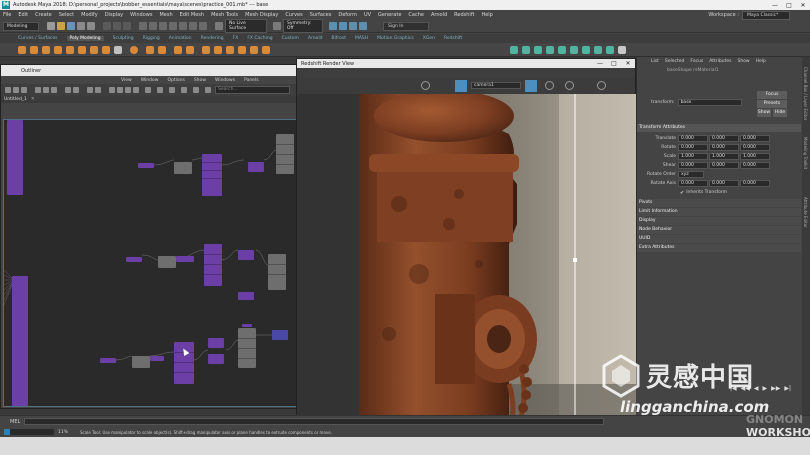 This screenshot has width=810, height=455. Describe the element at coordinates (526, 50) in the screenshot. I see `planar-map-icon` at that location.